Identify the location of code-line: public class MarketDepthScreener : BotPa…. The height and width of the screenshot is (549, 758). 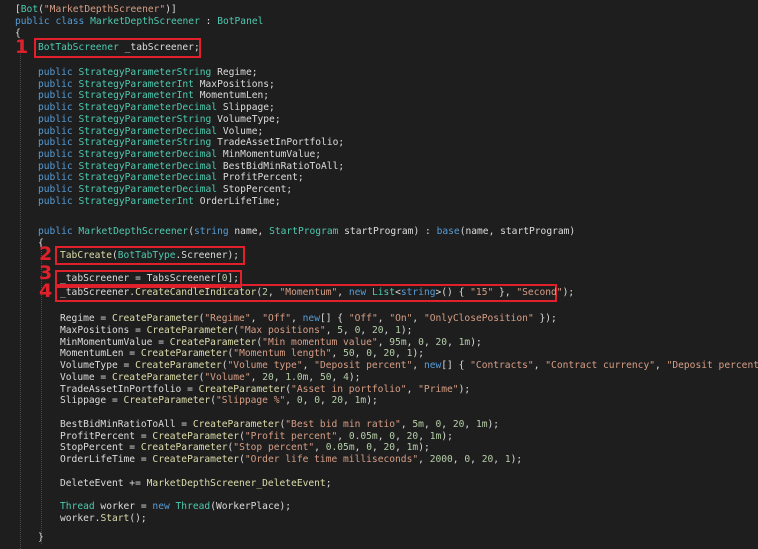
(139, 21).